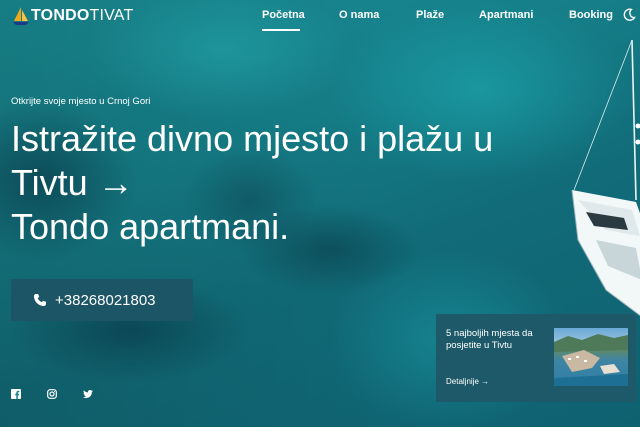 The height and width of the screenshot is (427, 640). What do you see at coordinates (506, 15) in the screenshot?
I see `nav-item-apartmani: Apartmani` at bounding box center [506, 15].